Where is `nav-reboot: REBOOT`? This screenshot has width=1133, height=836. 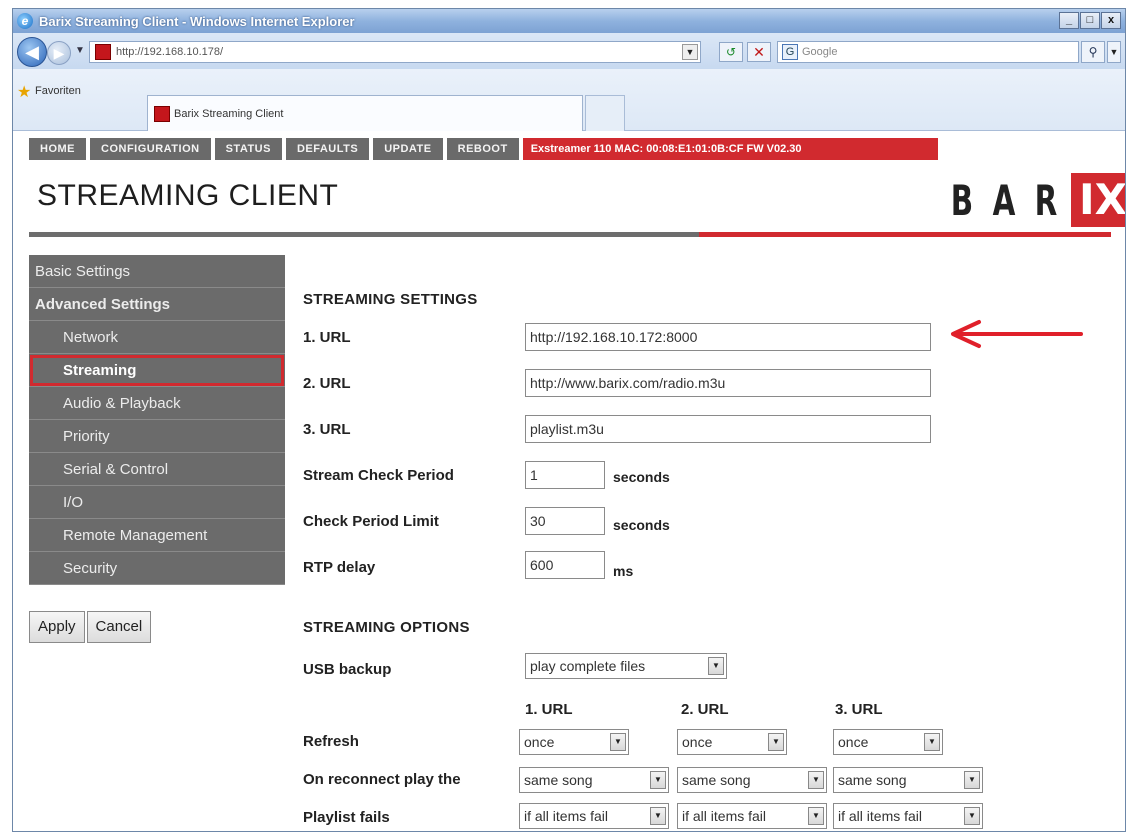 nav-reboot: REBOOT is located at coordinates (482, 149).